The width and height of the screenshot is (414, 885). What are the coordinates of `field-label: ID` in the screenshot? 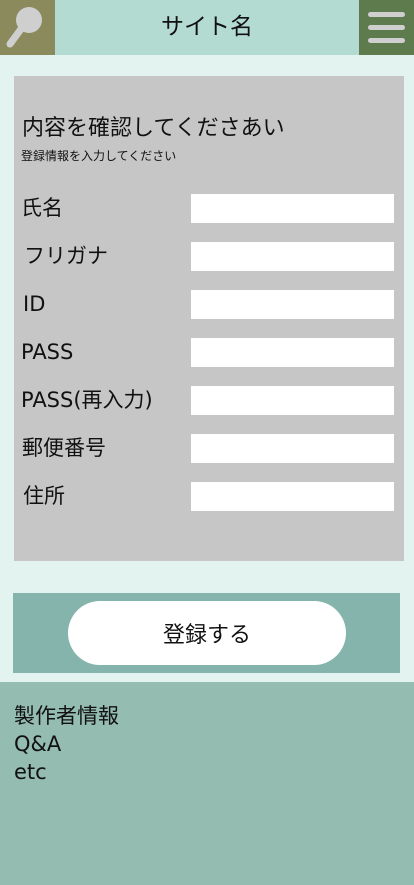 It's located at (34, 304).